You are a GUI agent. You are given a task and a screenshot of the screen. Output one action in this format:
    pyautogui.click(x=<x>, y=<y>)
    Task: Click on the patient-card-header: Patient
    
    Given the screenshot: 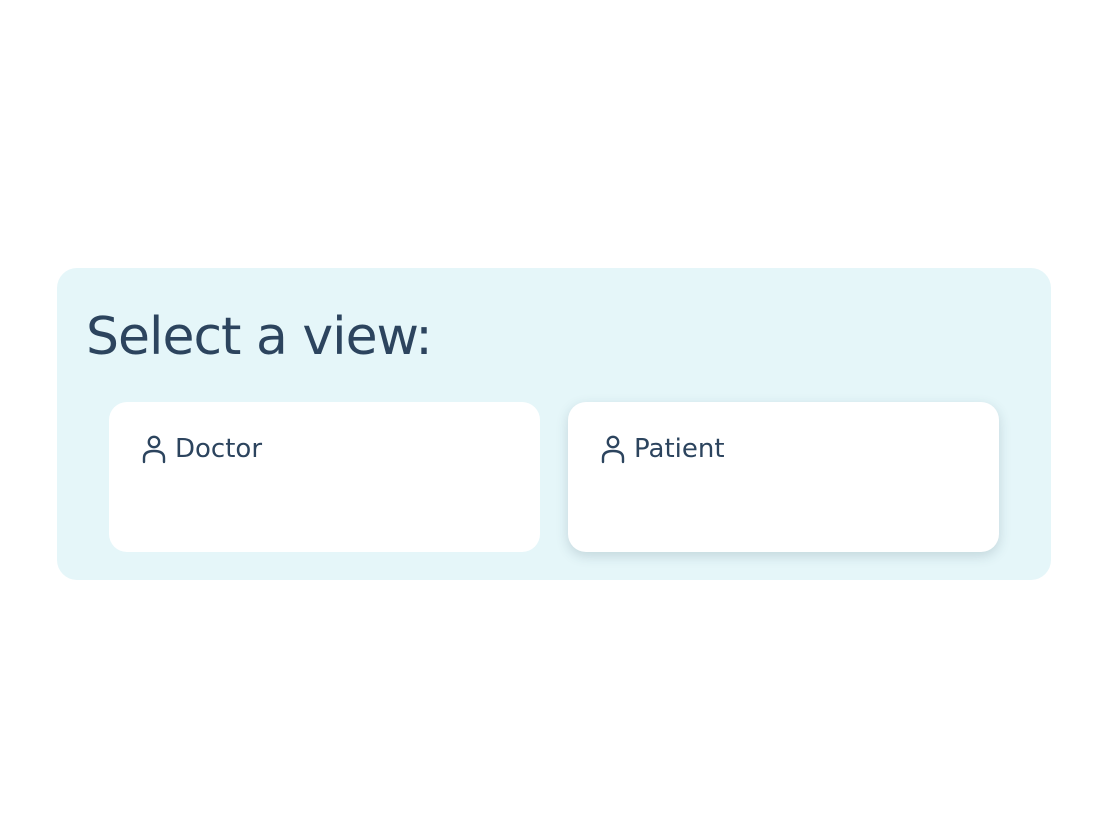 What is the action you would take?
    pyautogui.click(x=662, y=449)
    